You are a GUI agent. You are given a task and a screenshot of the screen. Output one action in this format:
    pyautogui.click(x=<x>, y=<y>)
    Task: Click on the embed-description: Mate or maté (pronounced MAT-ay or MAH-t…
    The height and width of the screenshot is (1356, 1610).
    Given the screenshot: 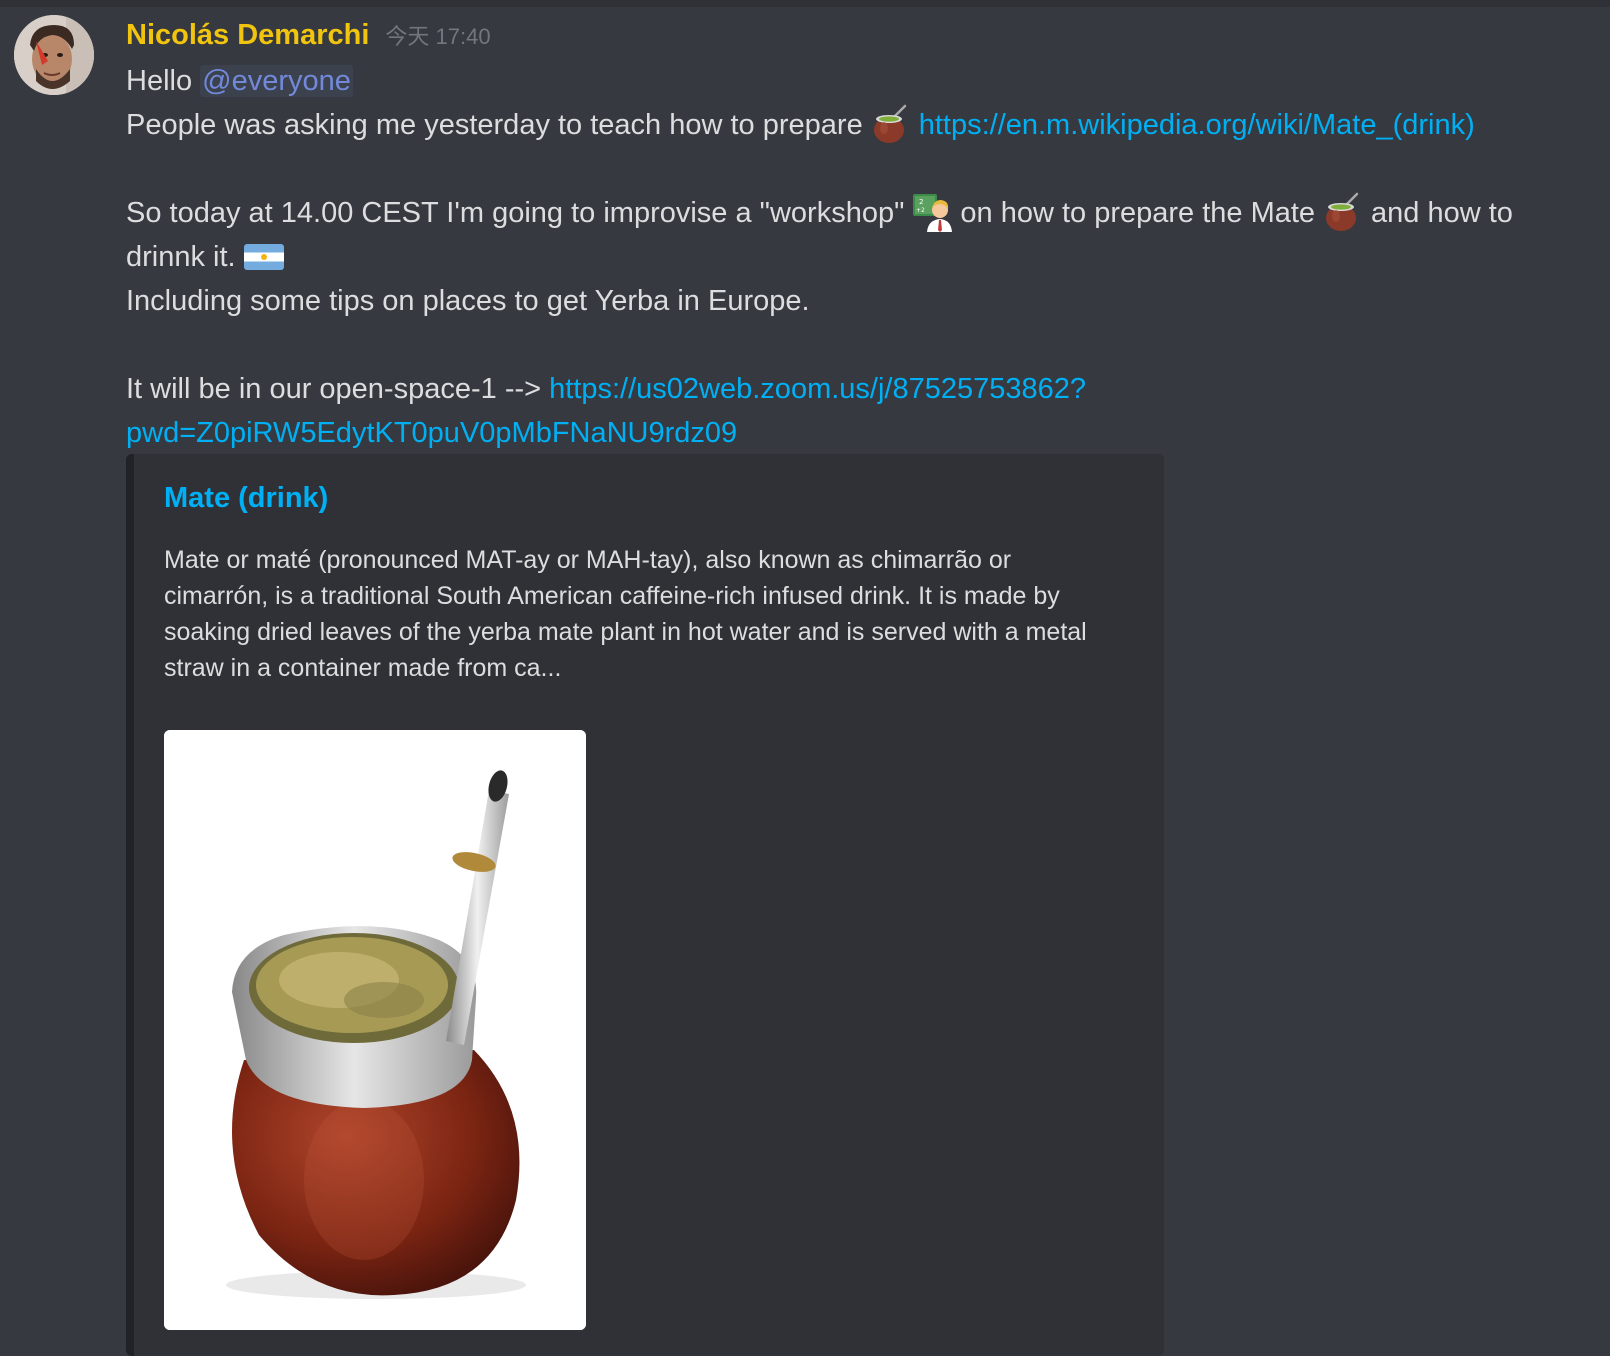 What is the action you would take?
    pyautogui.click(x=649, y=614)
    